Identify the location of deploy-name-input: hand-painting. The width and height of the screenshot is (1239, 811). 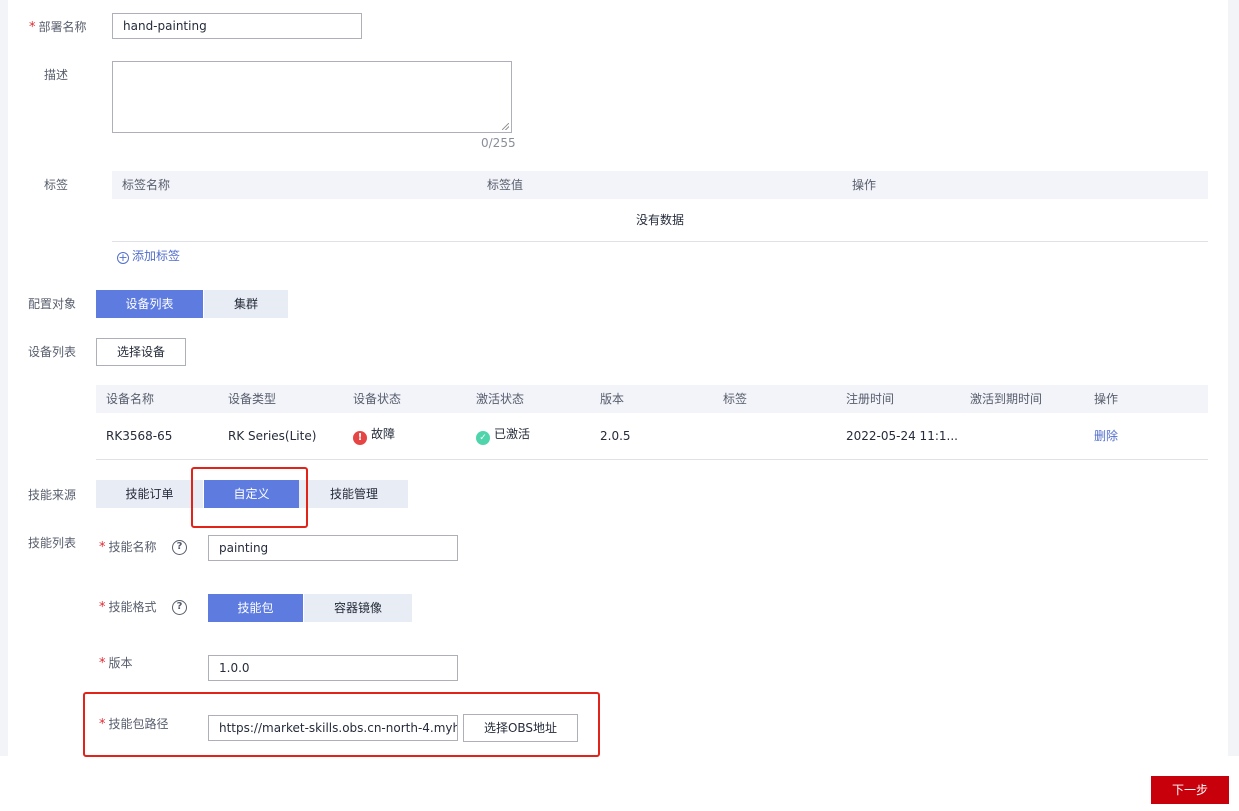
(237, 26).